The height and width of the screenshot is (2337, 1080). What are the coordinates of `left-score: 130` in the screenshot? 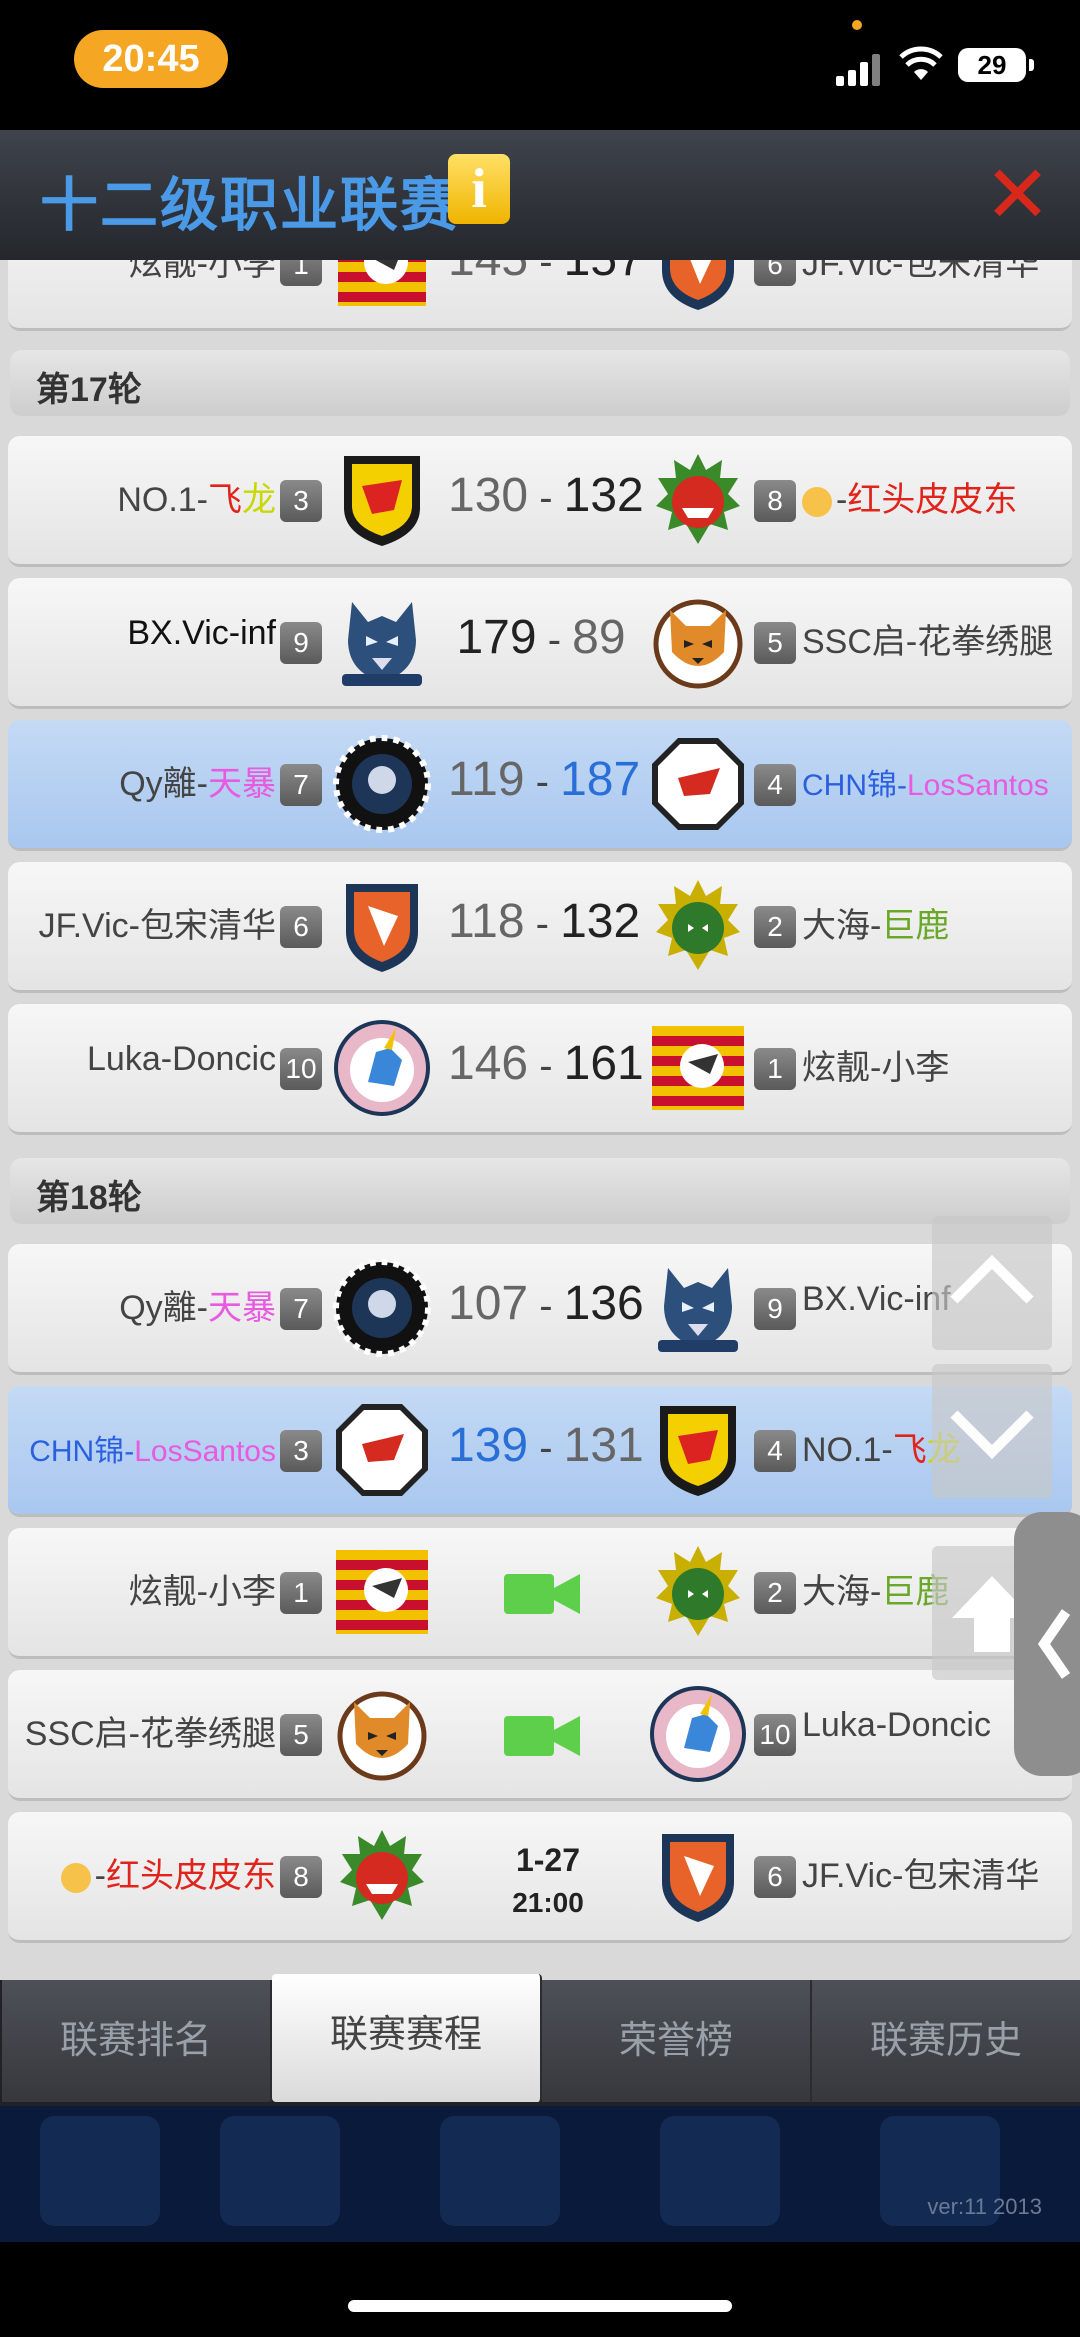 It's located at (488, 495).